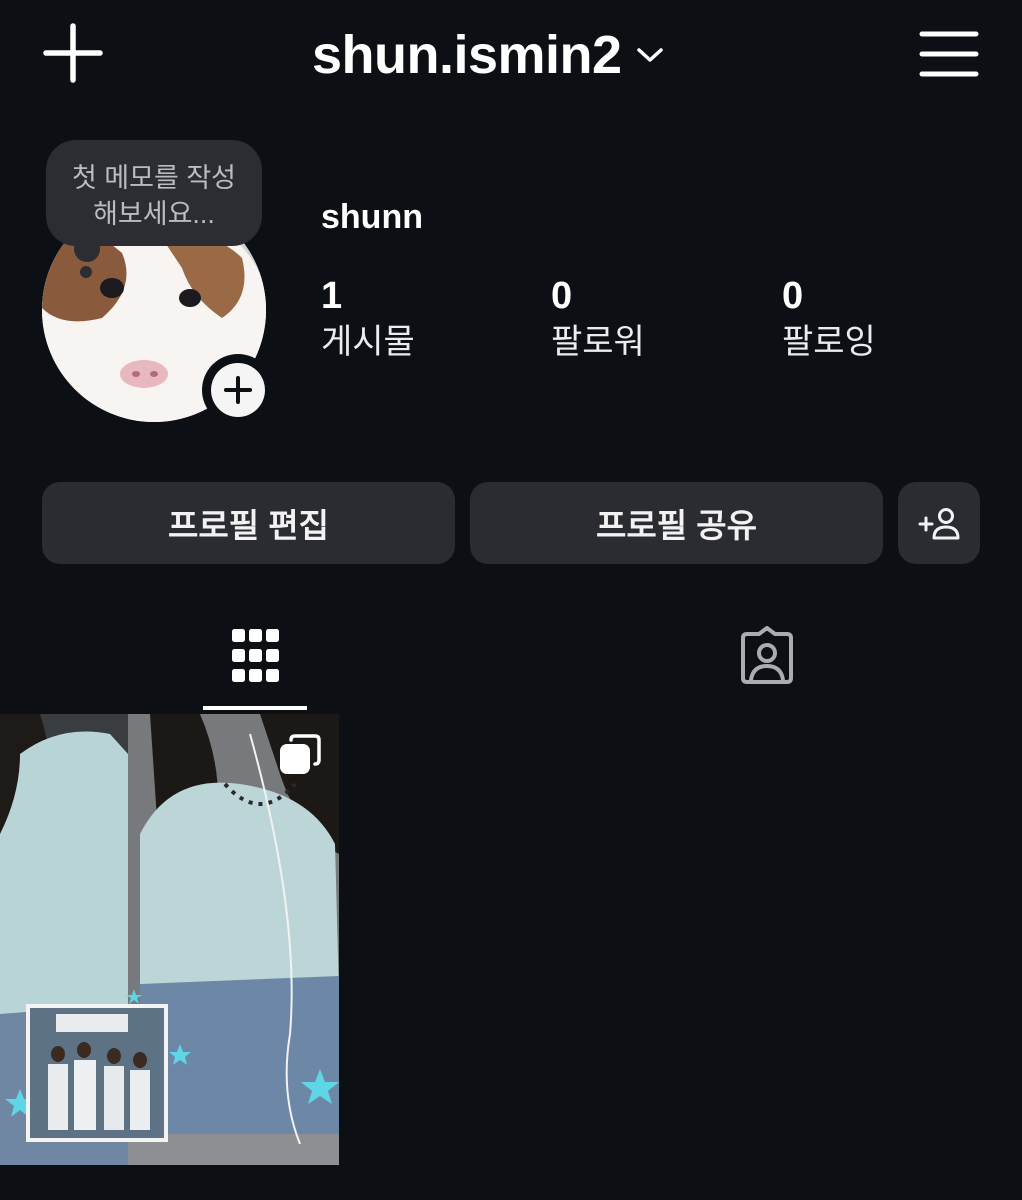 This screenshot has width=1022, height=1200. I want to click on tab-tagged, so click(766, 656).